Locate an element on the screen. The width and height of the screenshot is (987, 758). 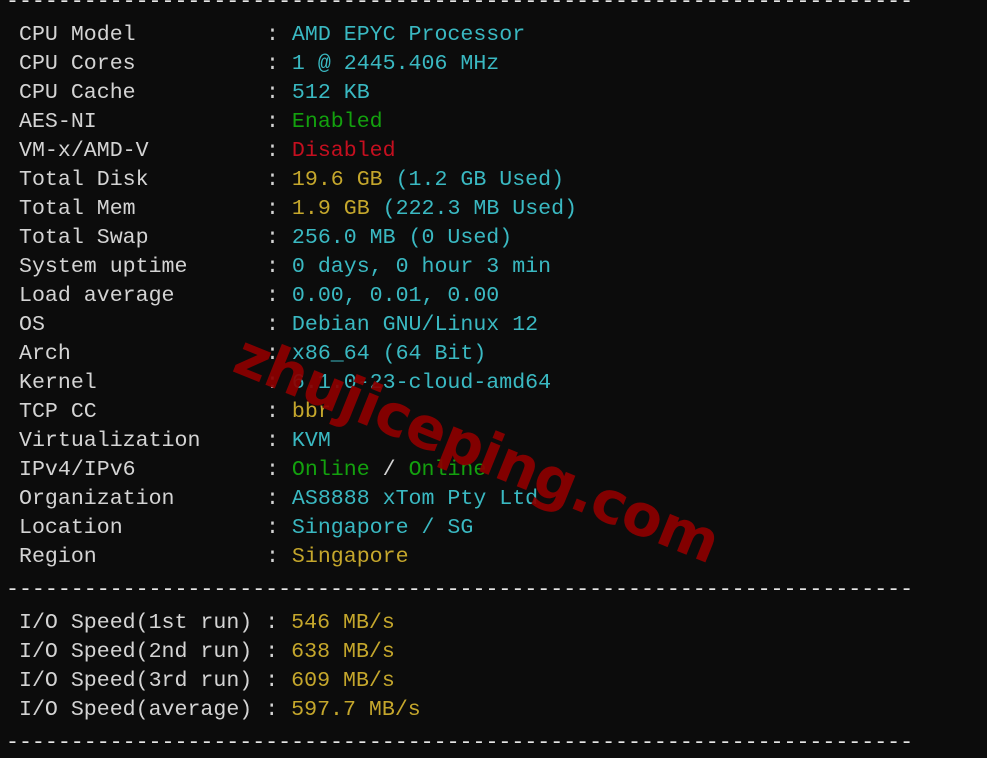
io-label: I/O Speed(average) is located at coordinates (136, 710).